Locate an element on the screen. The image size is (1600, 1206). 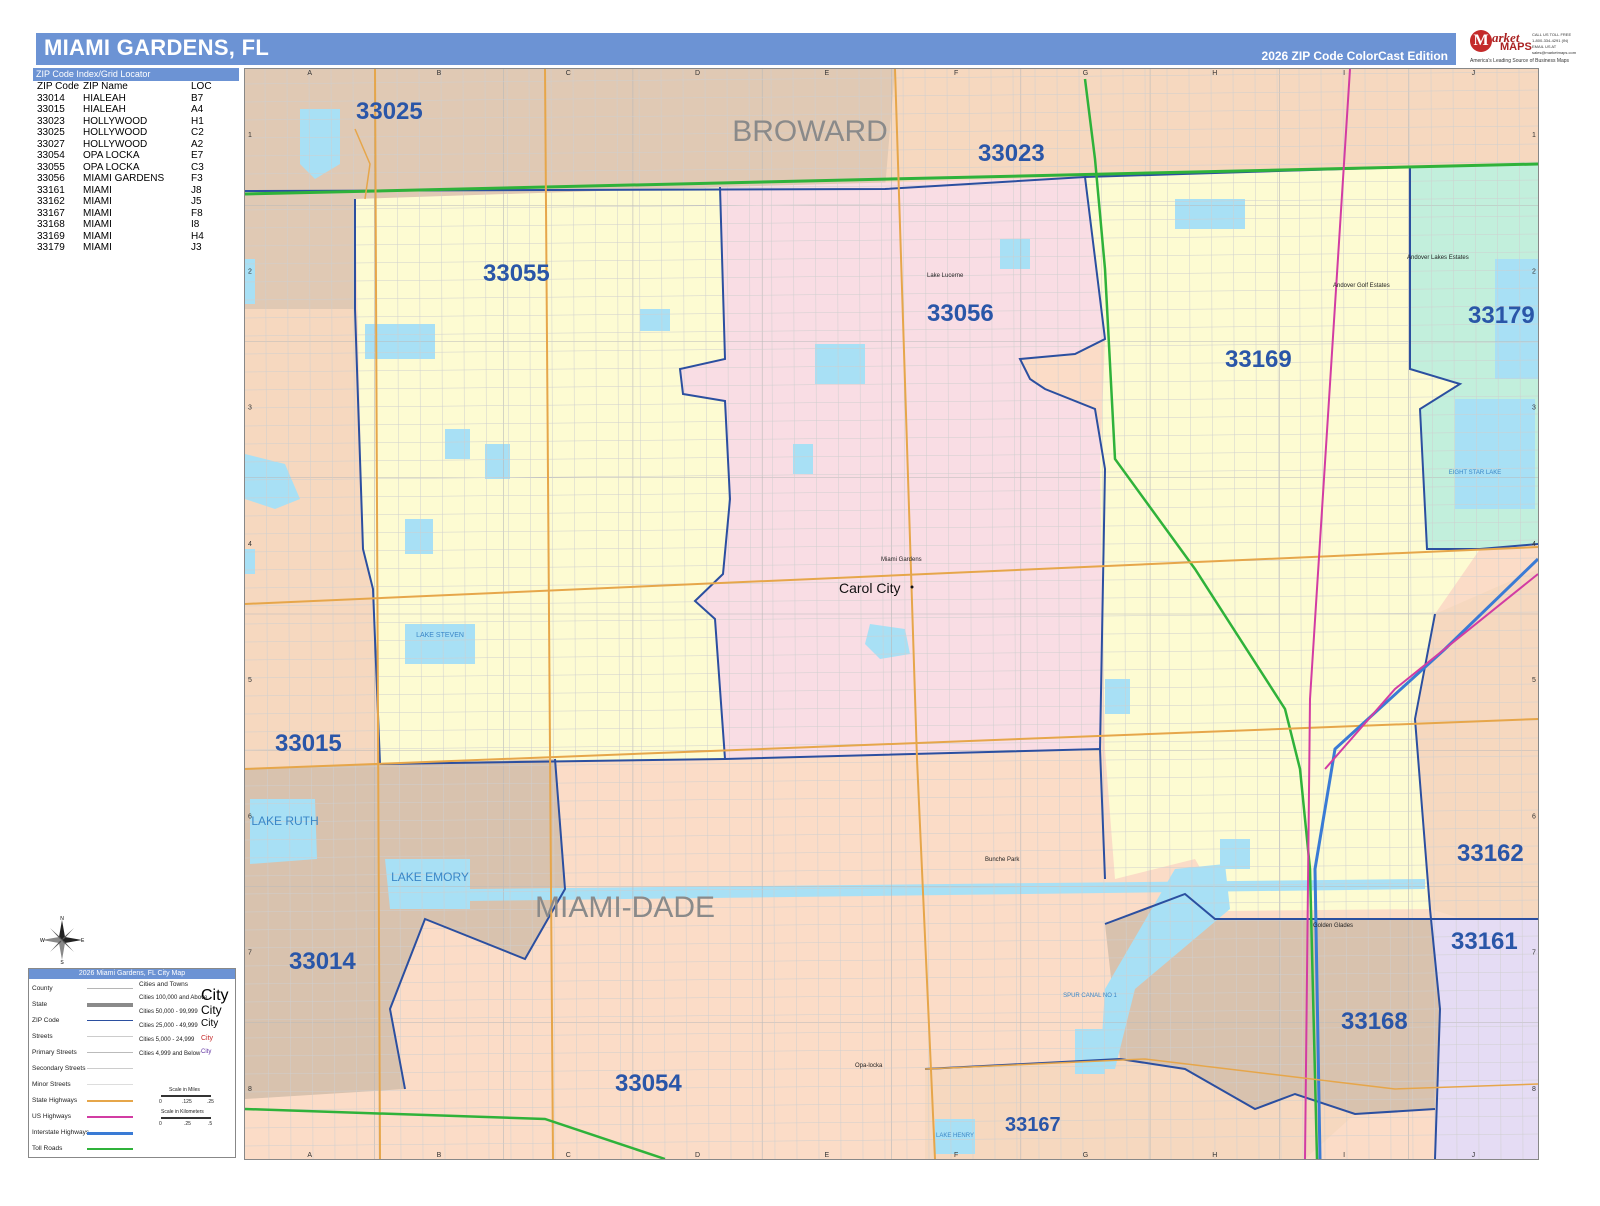
grid-row-label-right: 8 is located at coordinates (1534, 1089).